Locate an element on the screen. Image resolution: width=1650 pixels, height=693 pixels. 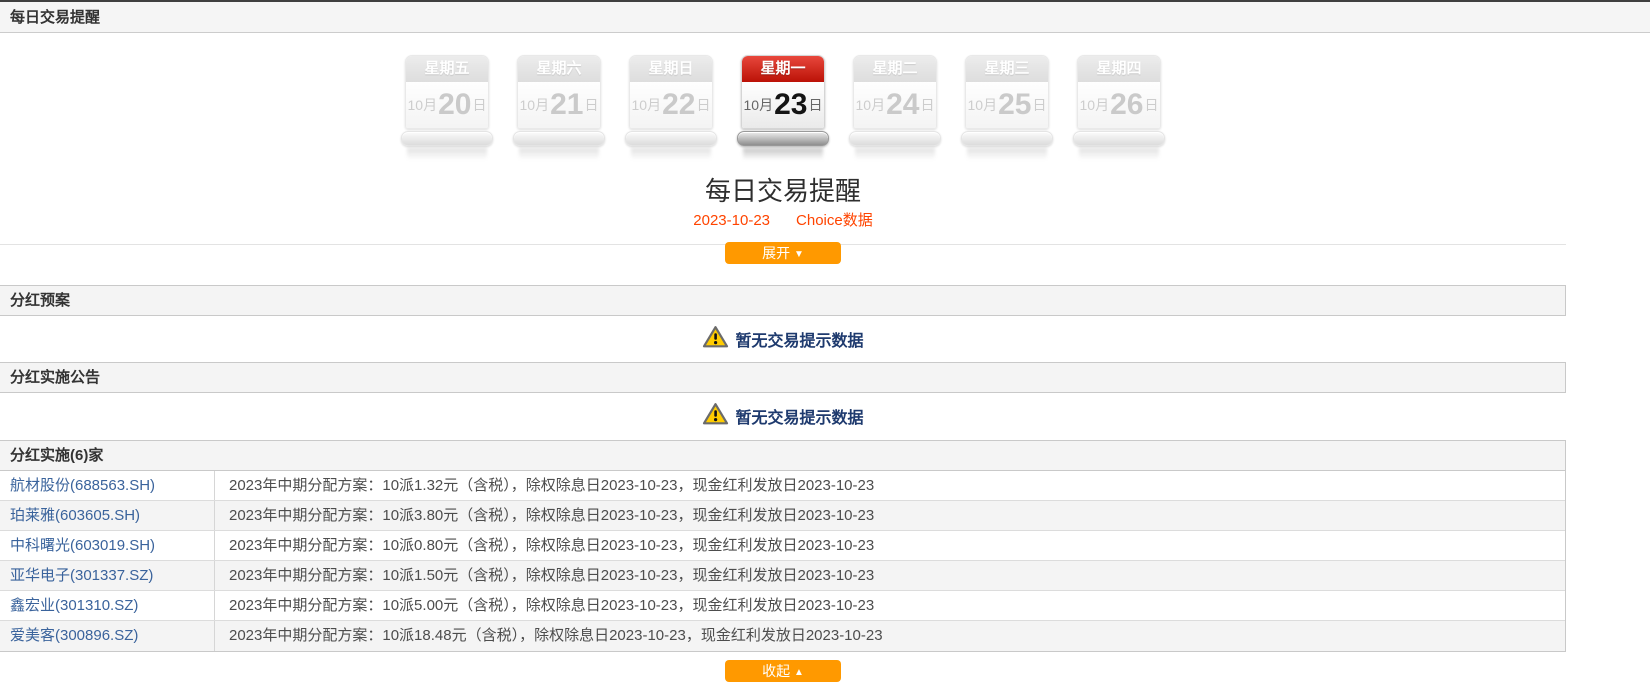
stock-link: 航材股份(688563.SH) is located at coordinates (82, 485).